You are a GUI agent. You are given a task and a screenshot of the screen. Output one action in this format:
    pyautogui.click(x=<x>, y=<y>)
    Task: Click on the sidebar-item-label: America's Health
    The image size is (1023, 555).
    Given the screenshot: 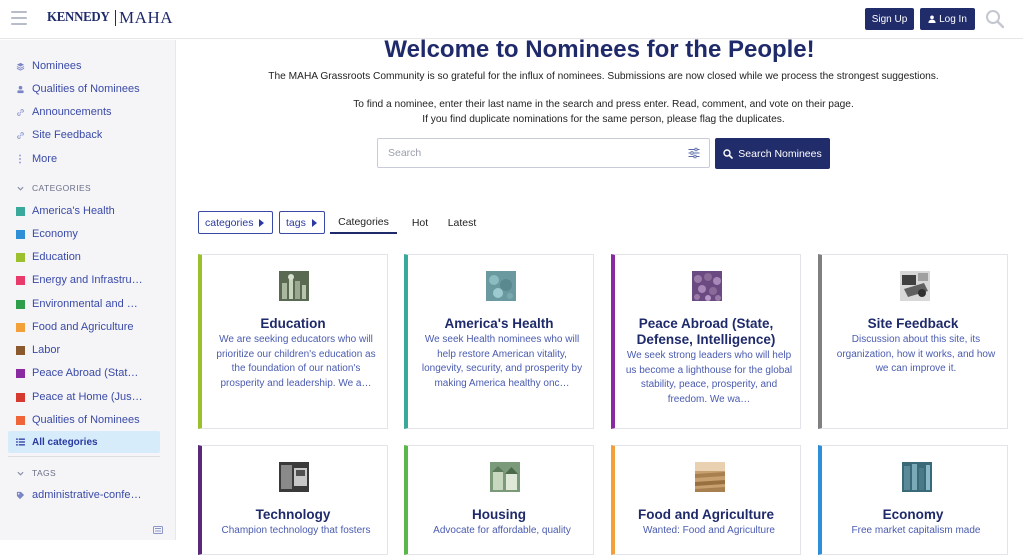 What is the action you would take?
    pyautogui.click(x=73, y=211)
    